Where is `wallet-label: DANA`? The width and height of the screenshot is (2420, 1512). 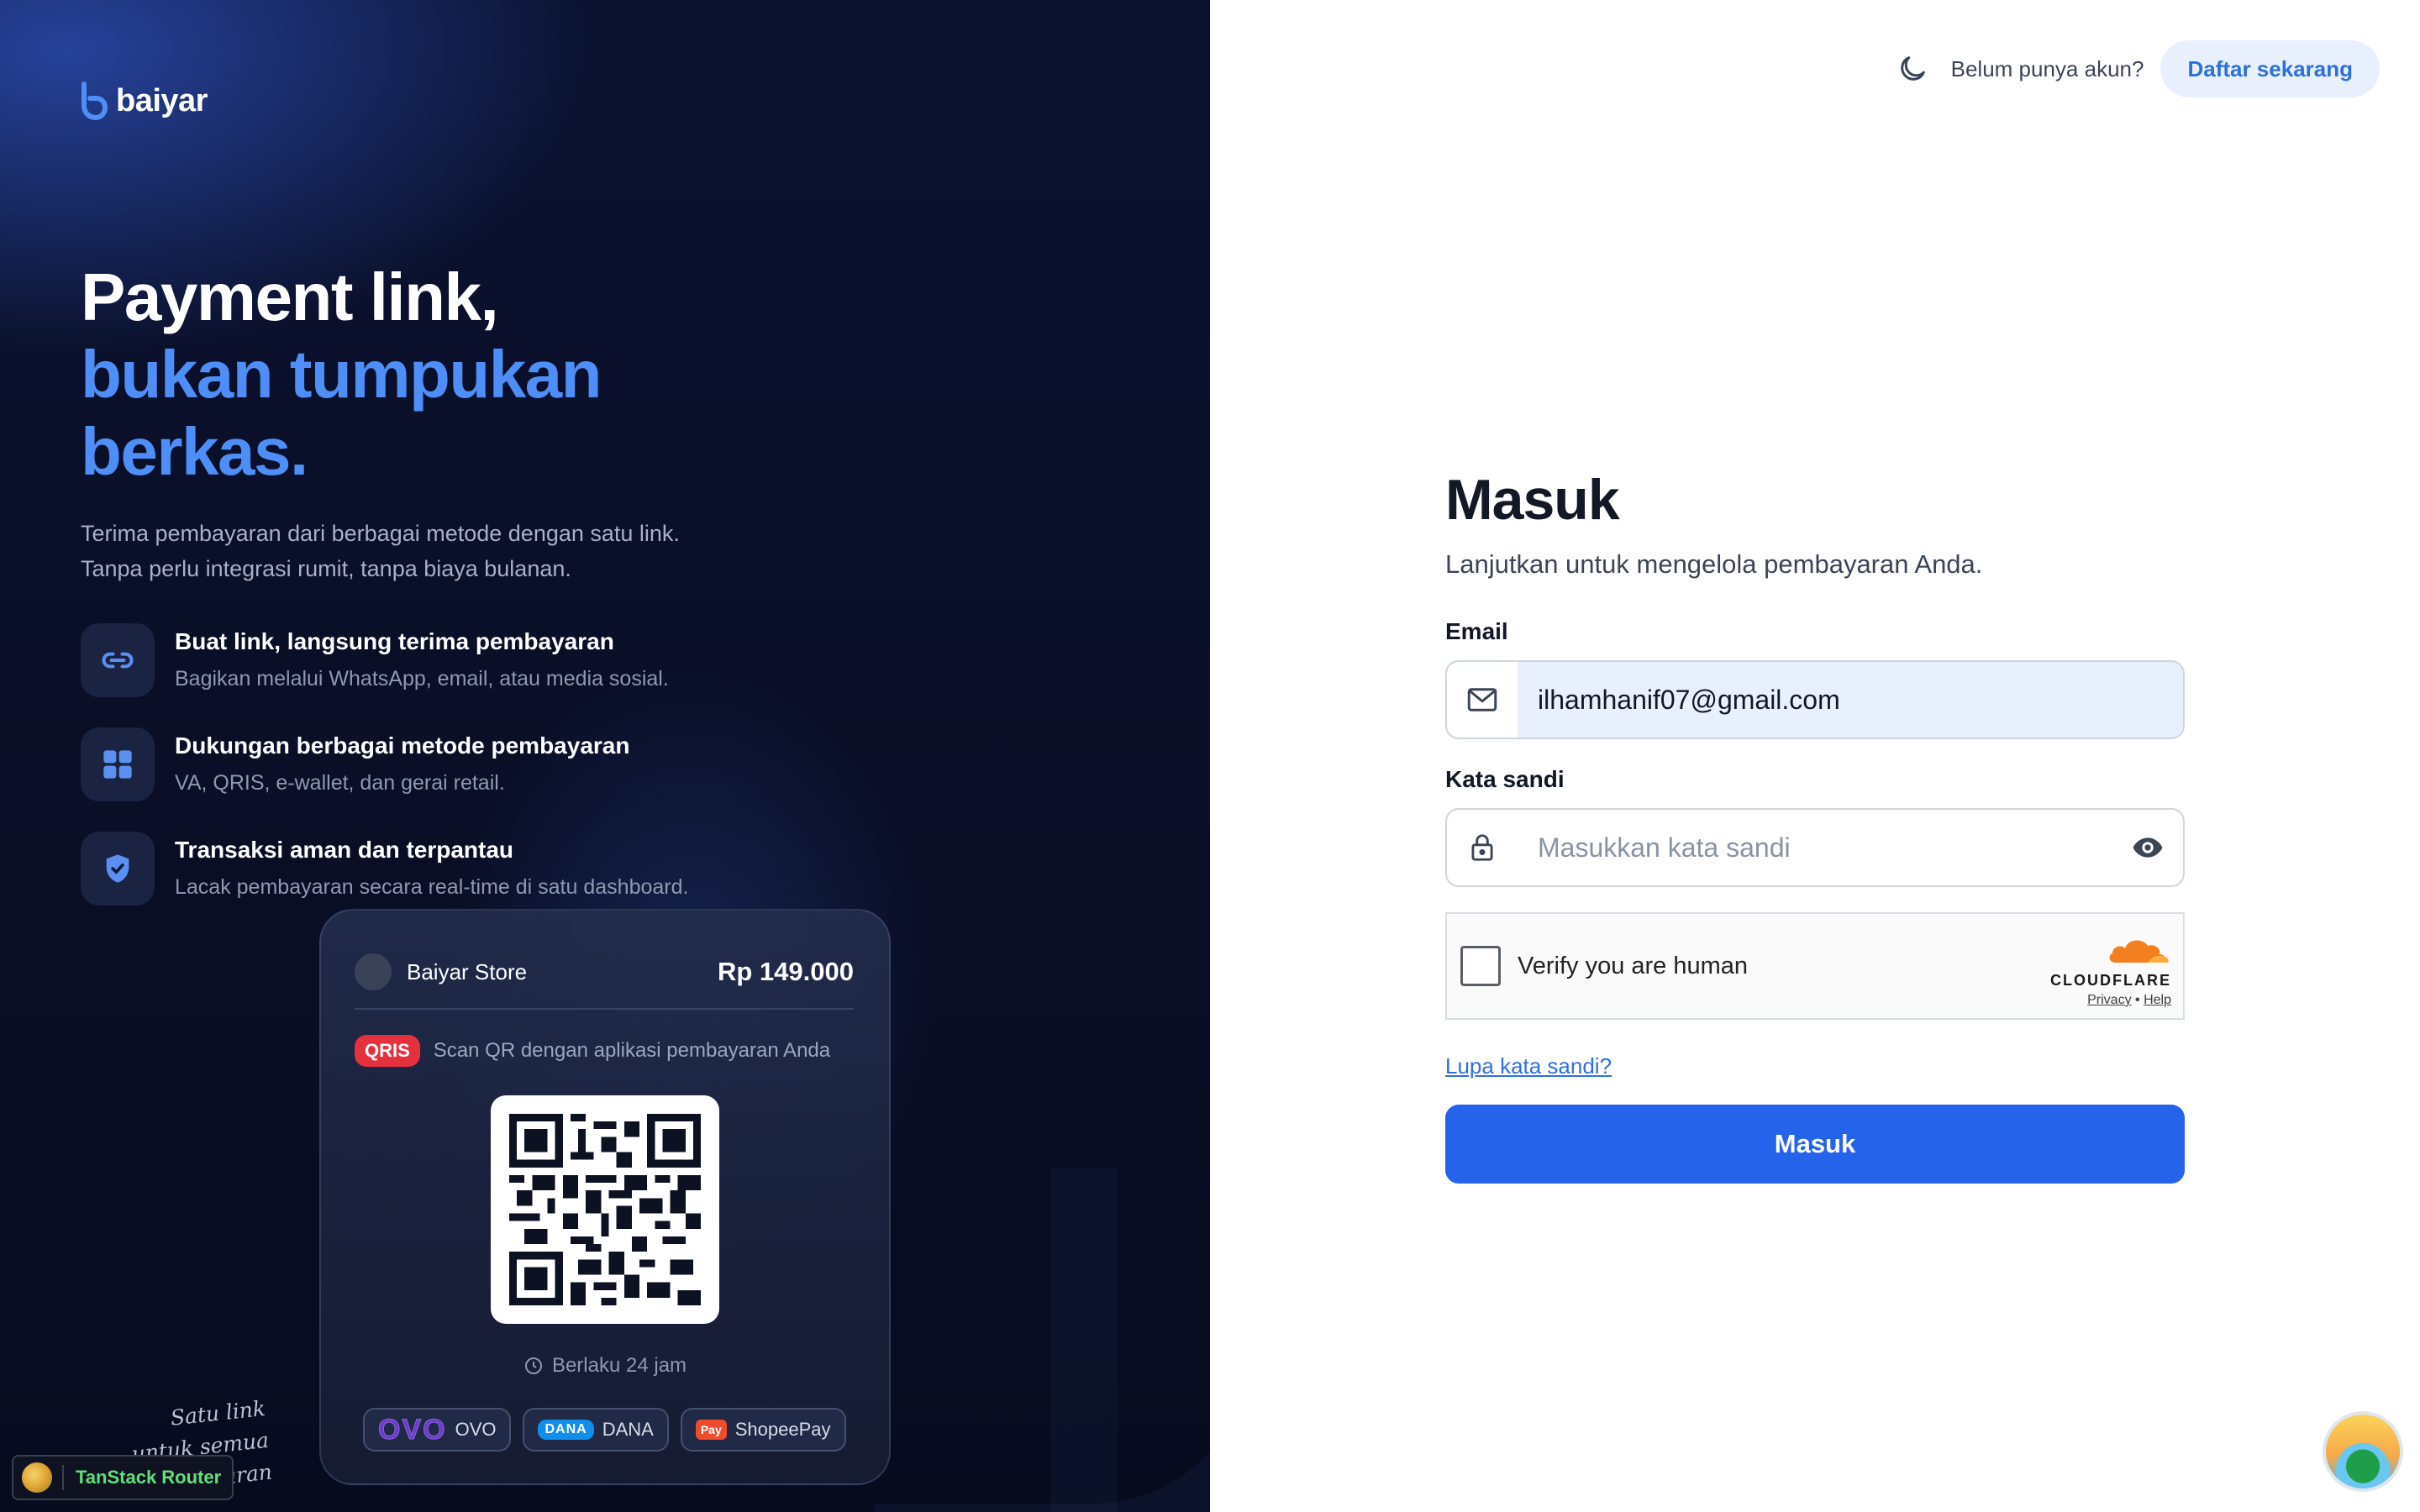
wallet-label: DANA is located at coordinates (628, 1429).